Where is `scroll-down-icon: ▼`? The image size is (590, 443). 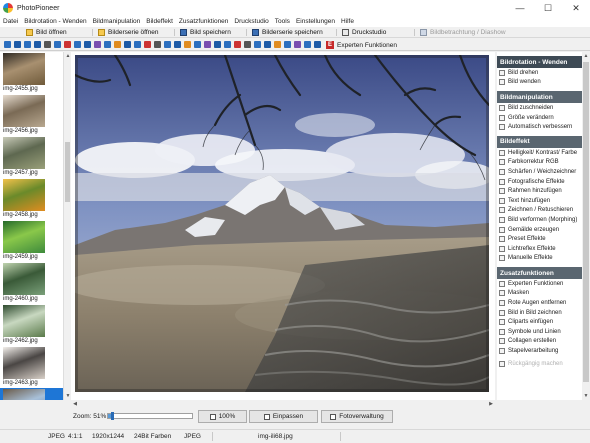 scroll-down-icon: ▼ is located at coordinates (586, 396).